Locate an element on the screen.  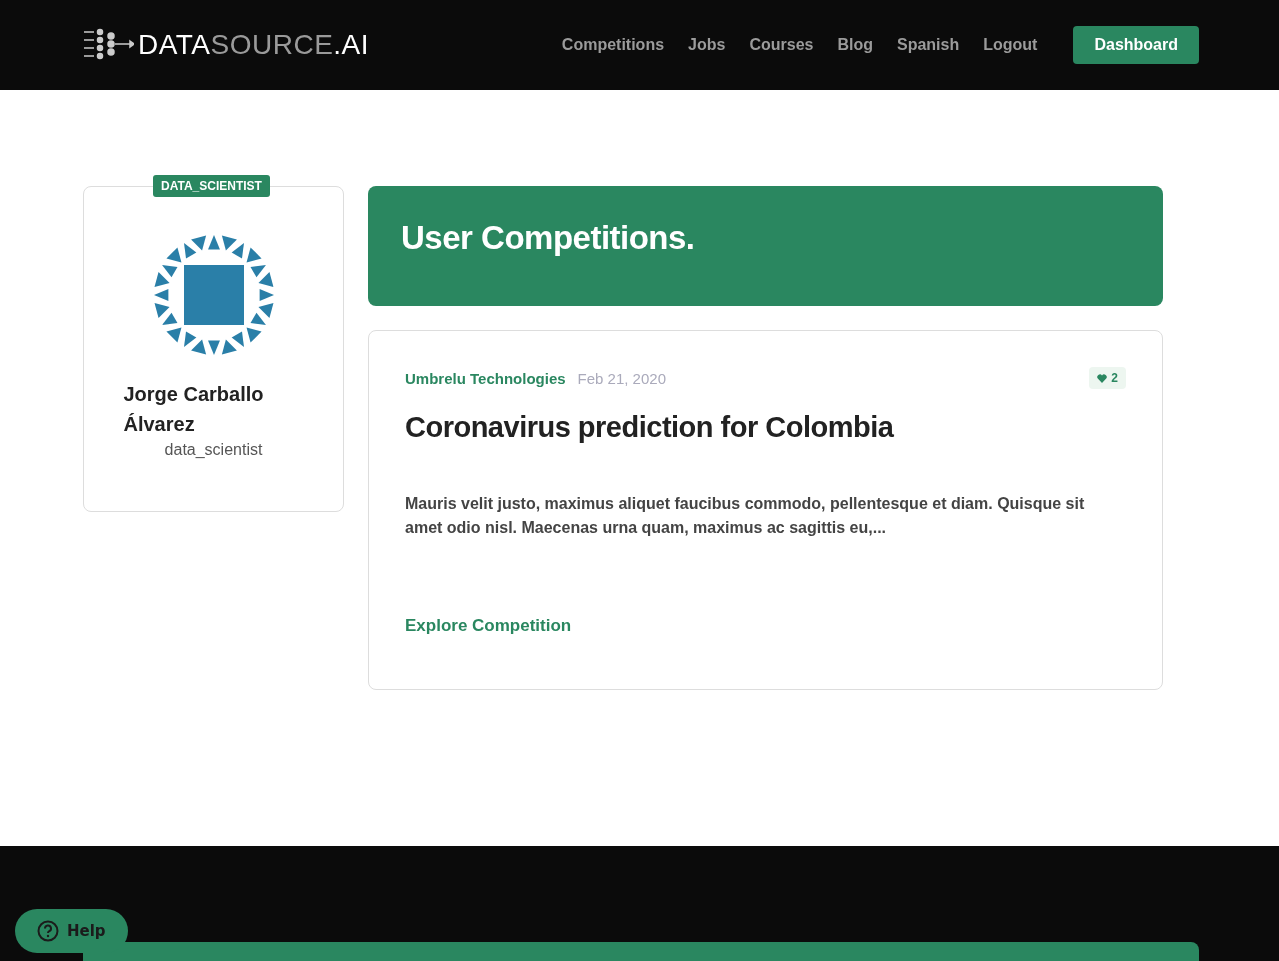
nav-link: Spanish is located at coordinates (928, 45).